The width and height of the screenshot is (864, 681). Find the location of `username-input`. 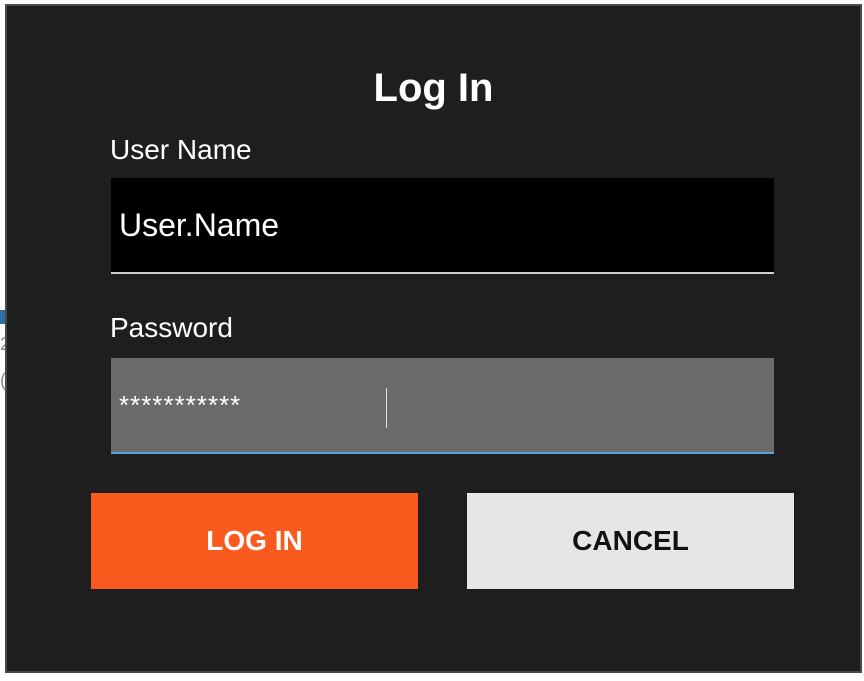

username-input is located at coordinates (442, 225).